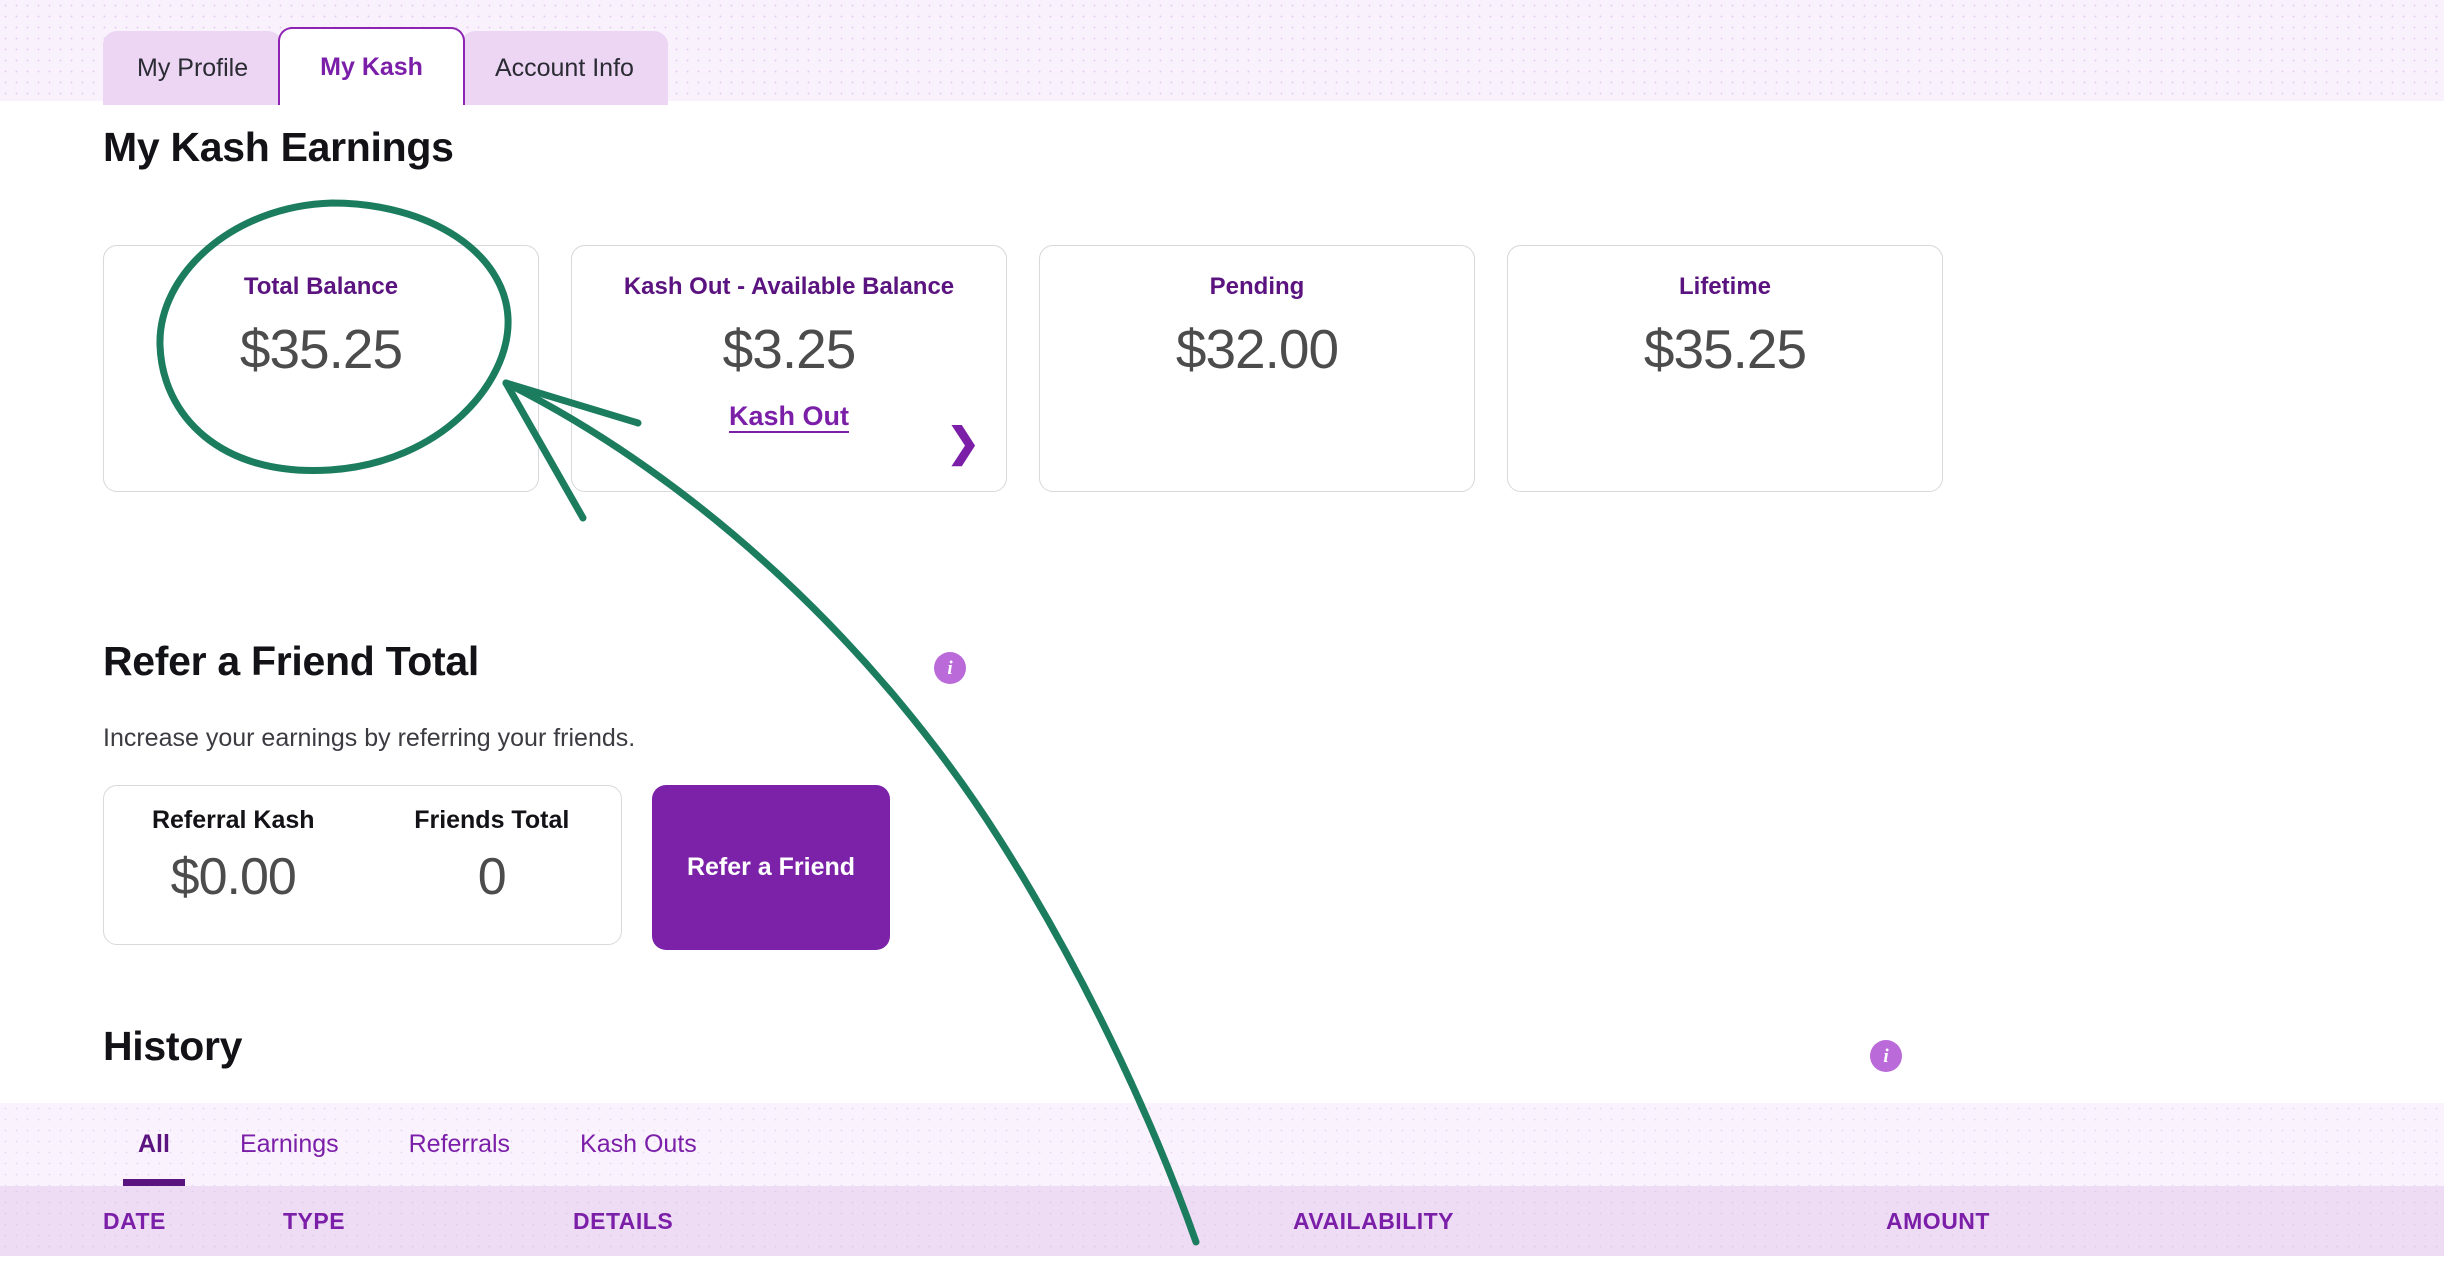  What do you see at coordinates (771, 867) in the screenshot?
I see `refer-a-friend-button: Refer a Friend` at bounding box center [771, 867].